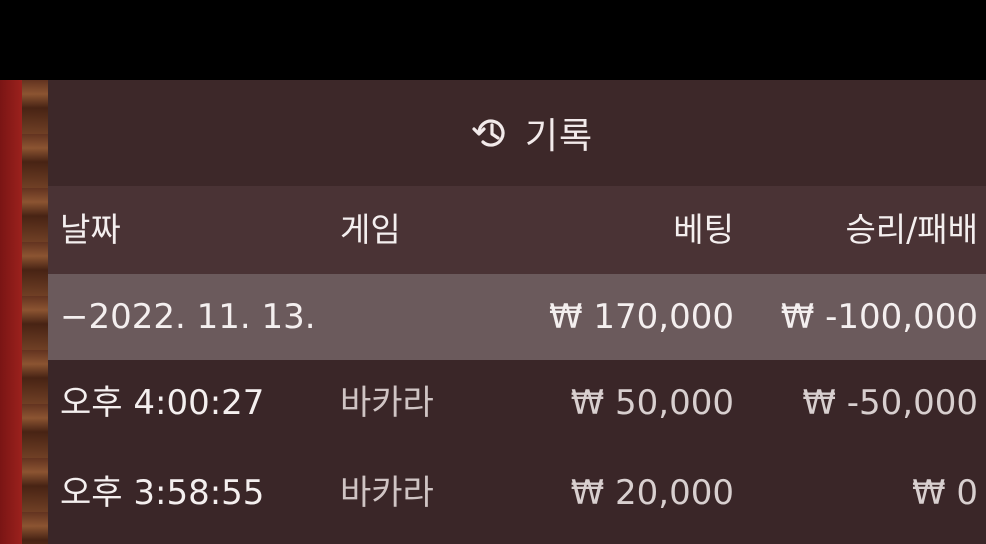 The width and height of the screenshot is (986, 544). I want to click on panel-title: 기록, so click(559, 136).